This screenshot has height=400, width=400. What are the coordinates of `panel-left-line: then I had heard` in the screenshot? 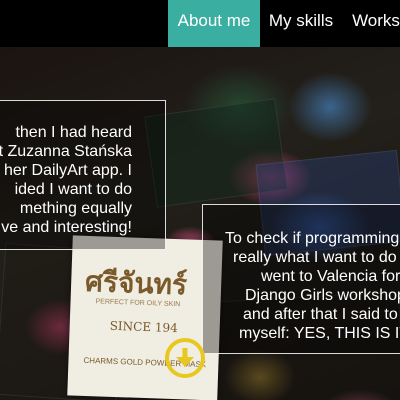 It's located at (73, 132).